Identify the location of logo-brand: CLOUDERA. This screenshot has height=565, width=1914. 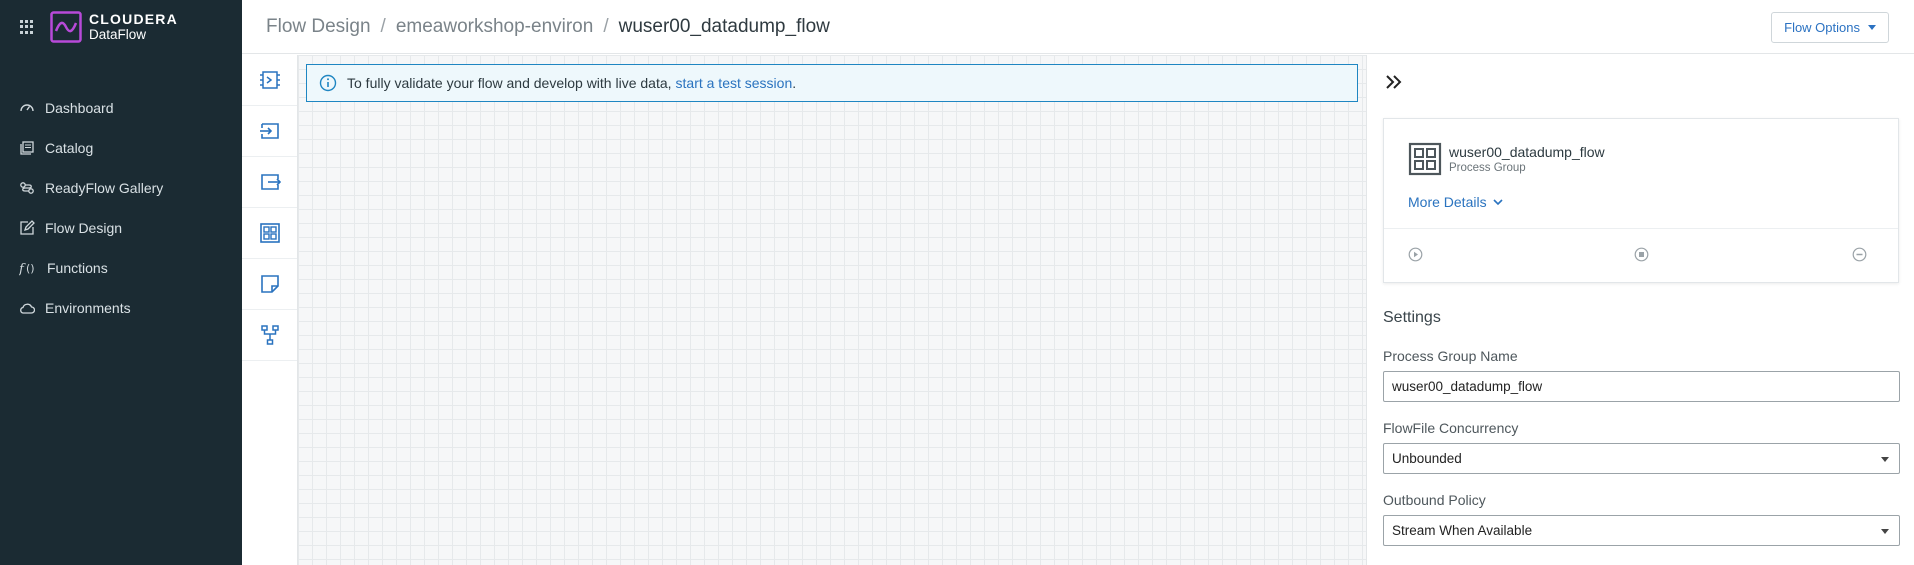
(133, 19).